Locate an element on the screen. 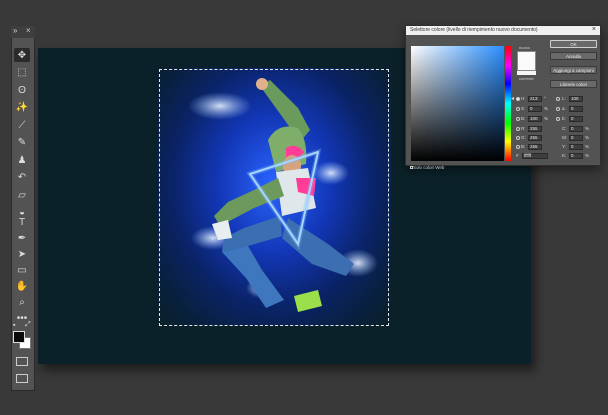 This screenshot has width=608, height=415. lab-b-input: 0 is located at coordinates (576, 119).